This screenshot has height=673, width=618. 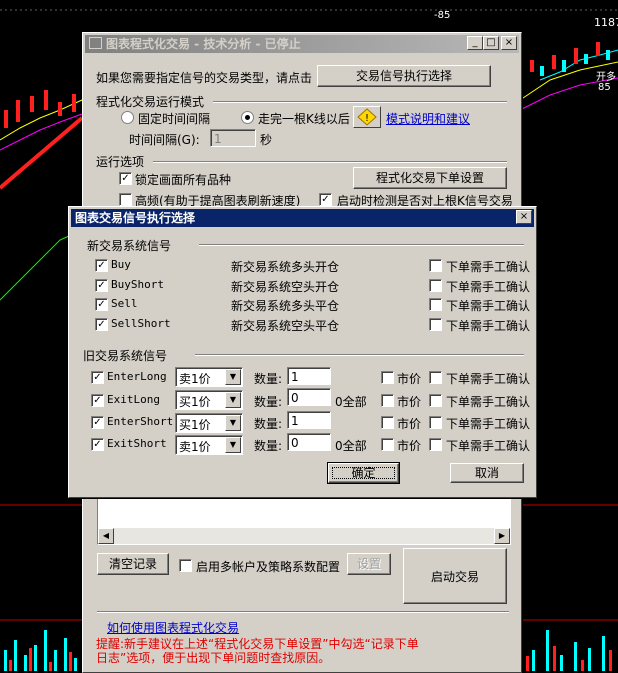 I want to click on interval-unit: 秒, so click(x=266, y=140).